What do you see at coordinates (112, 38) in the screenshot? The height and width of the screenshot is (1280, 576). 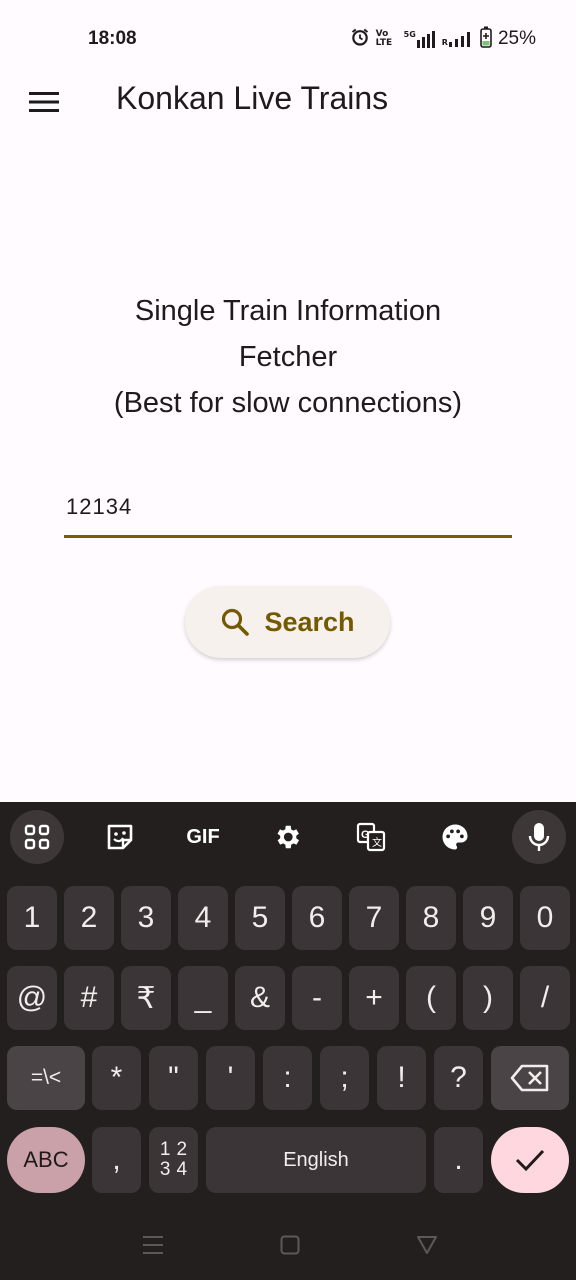 I see `status-time: 18:08` at bounding box center [112, 38].